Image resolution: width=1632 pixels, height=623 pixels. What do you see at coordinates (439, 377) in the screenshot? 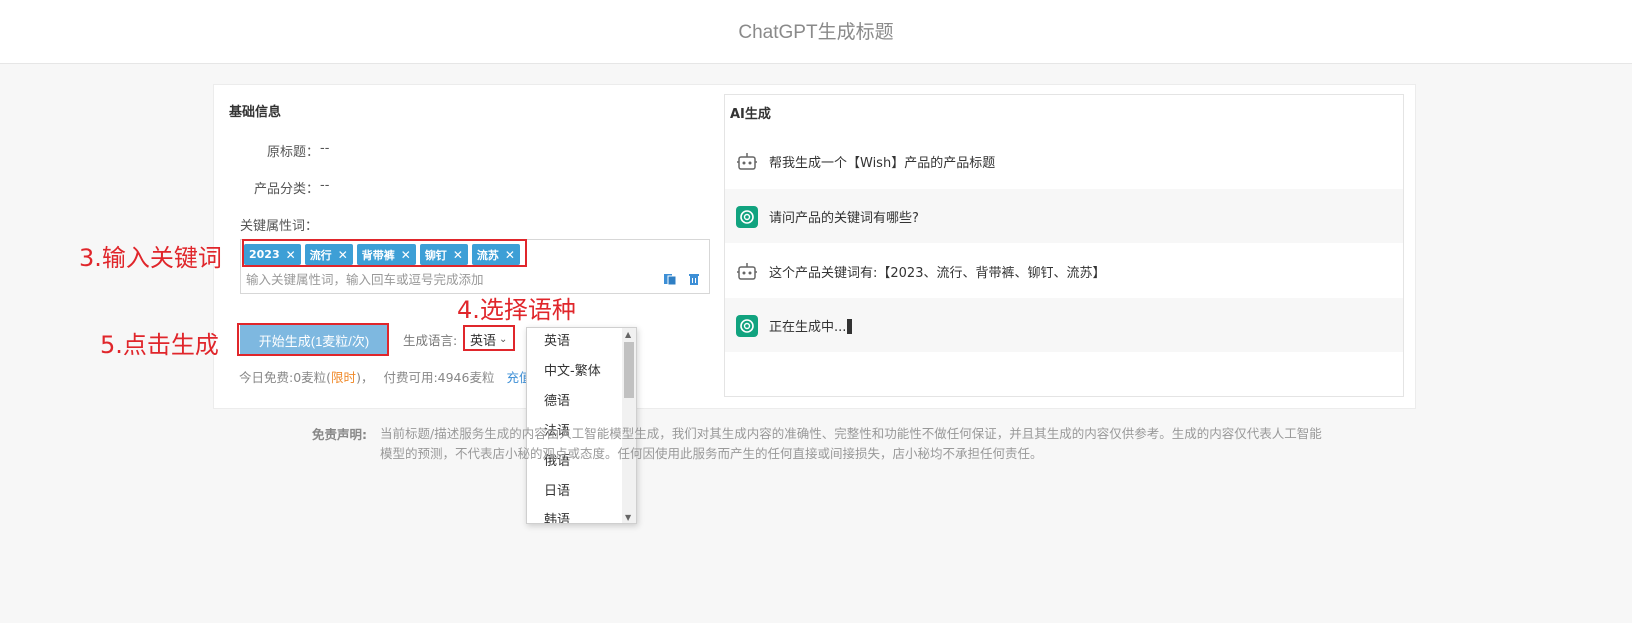
I see `paid-credit: 付费可用:4946麦粒` at bounding box center [439, 377].